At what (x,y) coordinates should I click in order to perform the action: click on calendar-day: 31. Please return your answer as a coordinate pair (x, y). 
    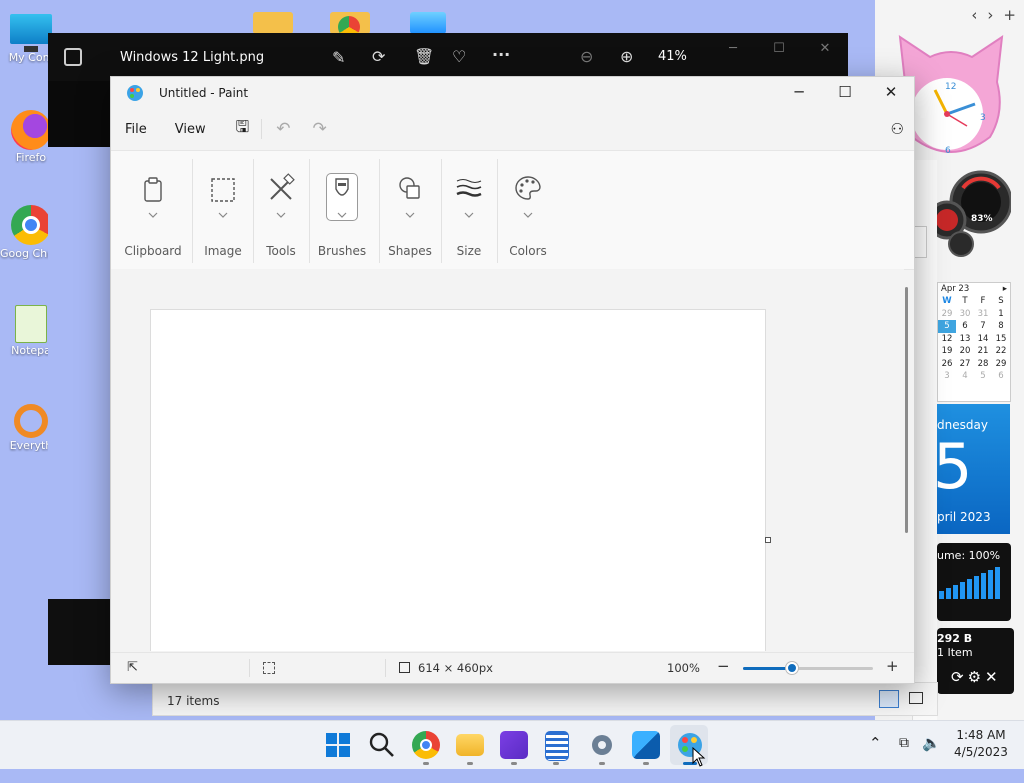
    Looking at the image, I should click on (983, 314).